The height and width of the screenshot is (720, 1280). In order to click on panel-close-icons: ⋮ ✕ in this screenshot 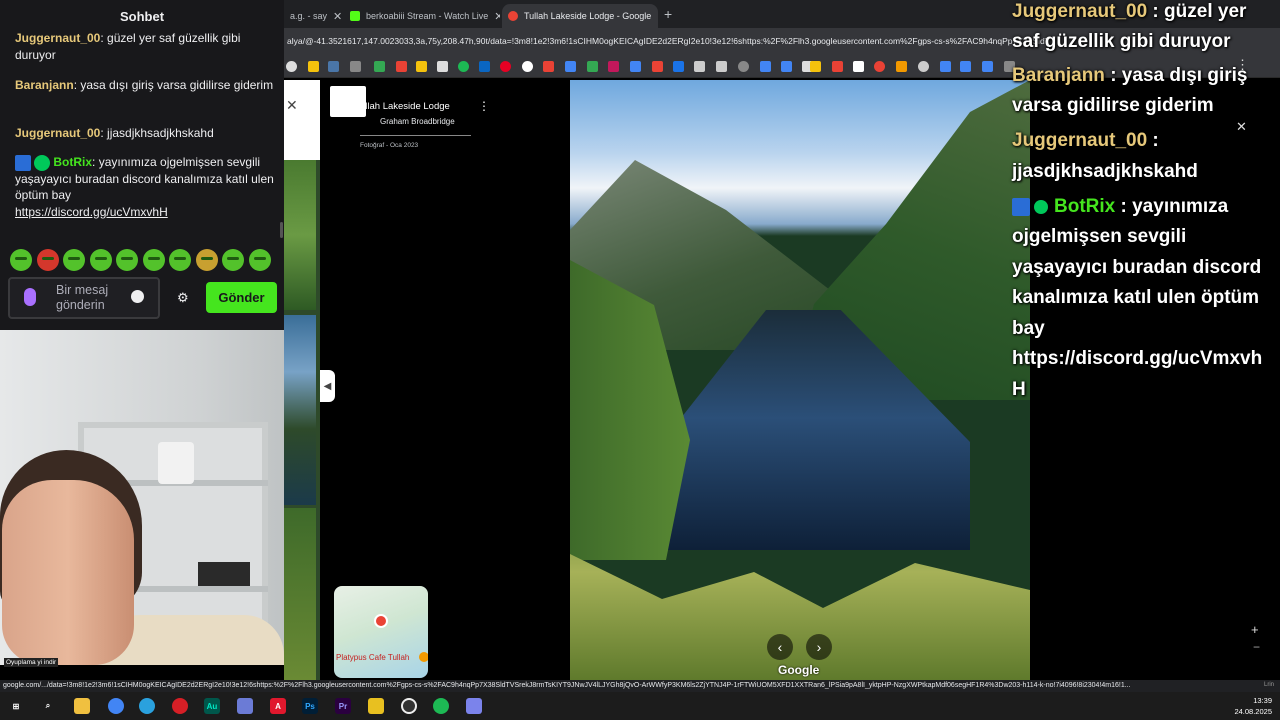, I will do `click(1242, 96)`.